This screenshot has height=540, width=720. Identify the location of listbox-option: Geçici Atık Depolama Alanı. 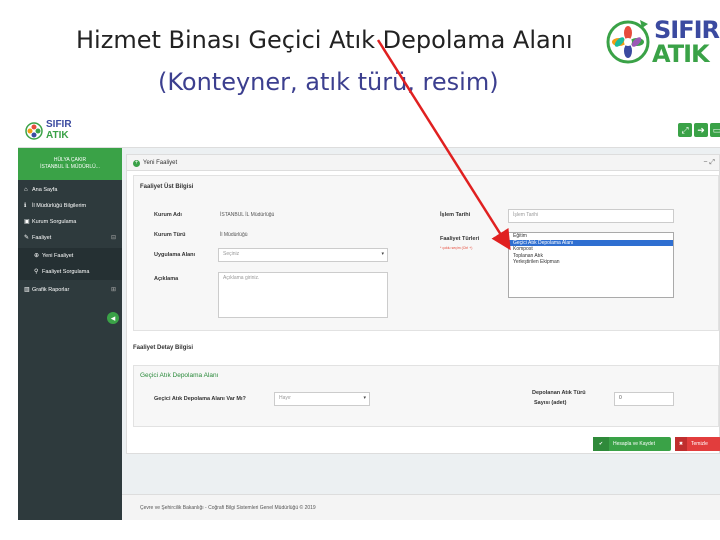
(591, 243).